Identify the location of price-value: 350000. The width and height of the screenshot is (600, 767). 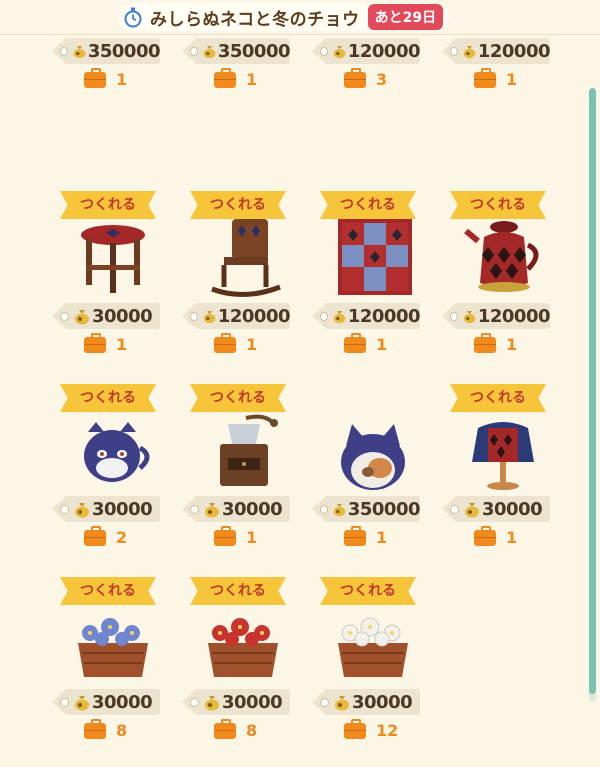
(253, 51).